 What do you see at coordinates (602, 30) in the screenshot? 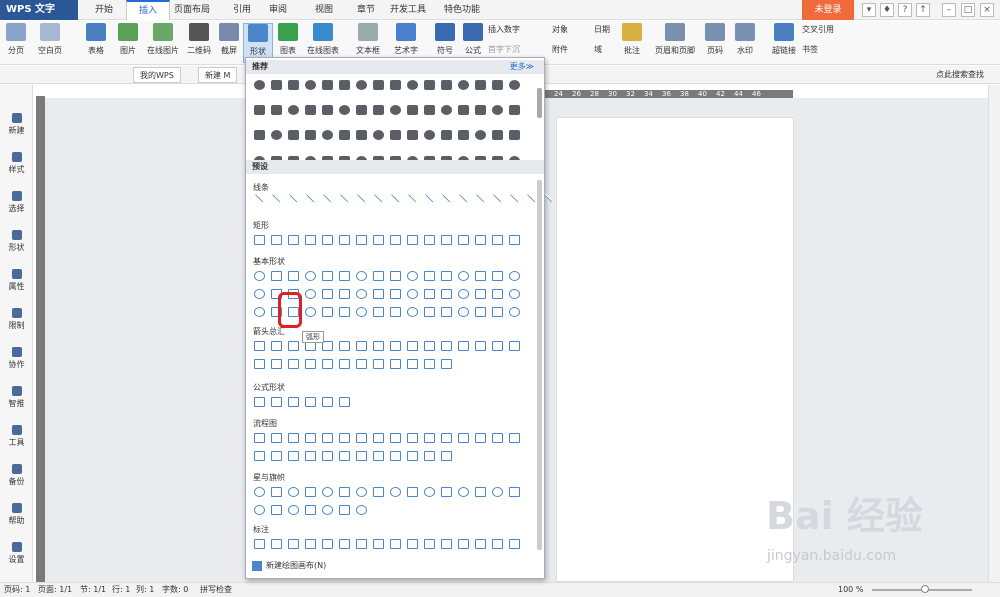
I see `date-button: 日期` at bounding box center [602, 30].